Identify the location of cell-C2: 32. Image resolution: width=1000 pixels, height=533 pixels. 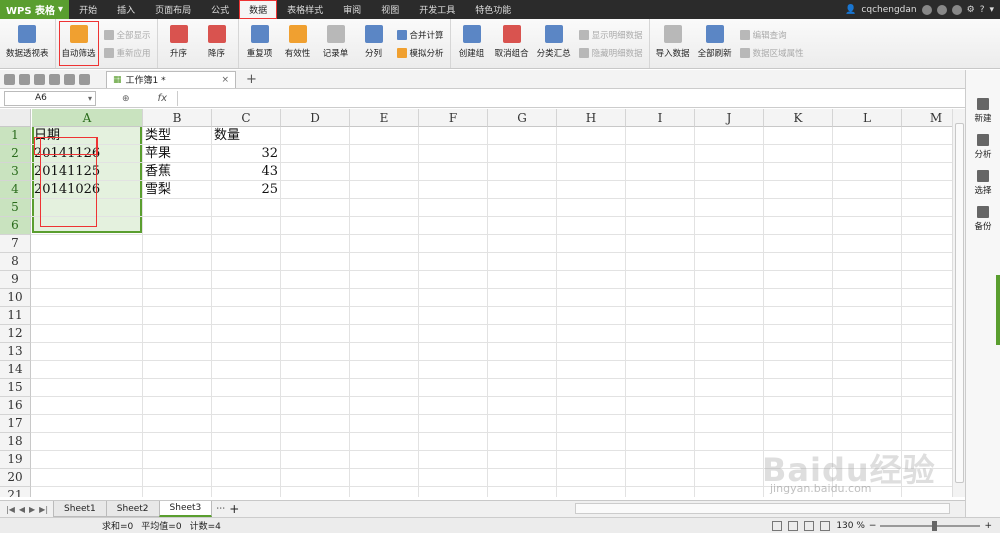
(246, 154).